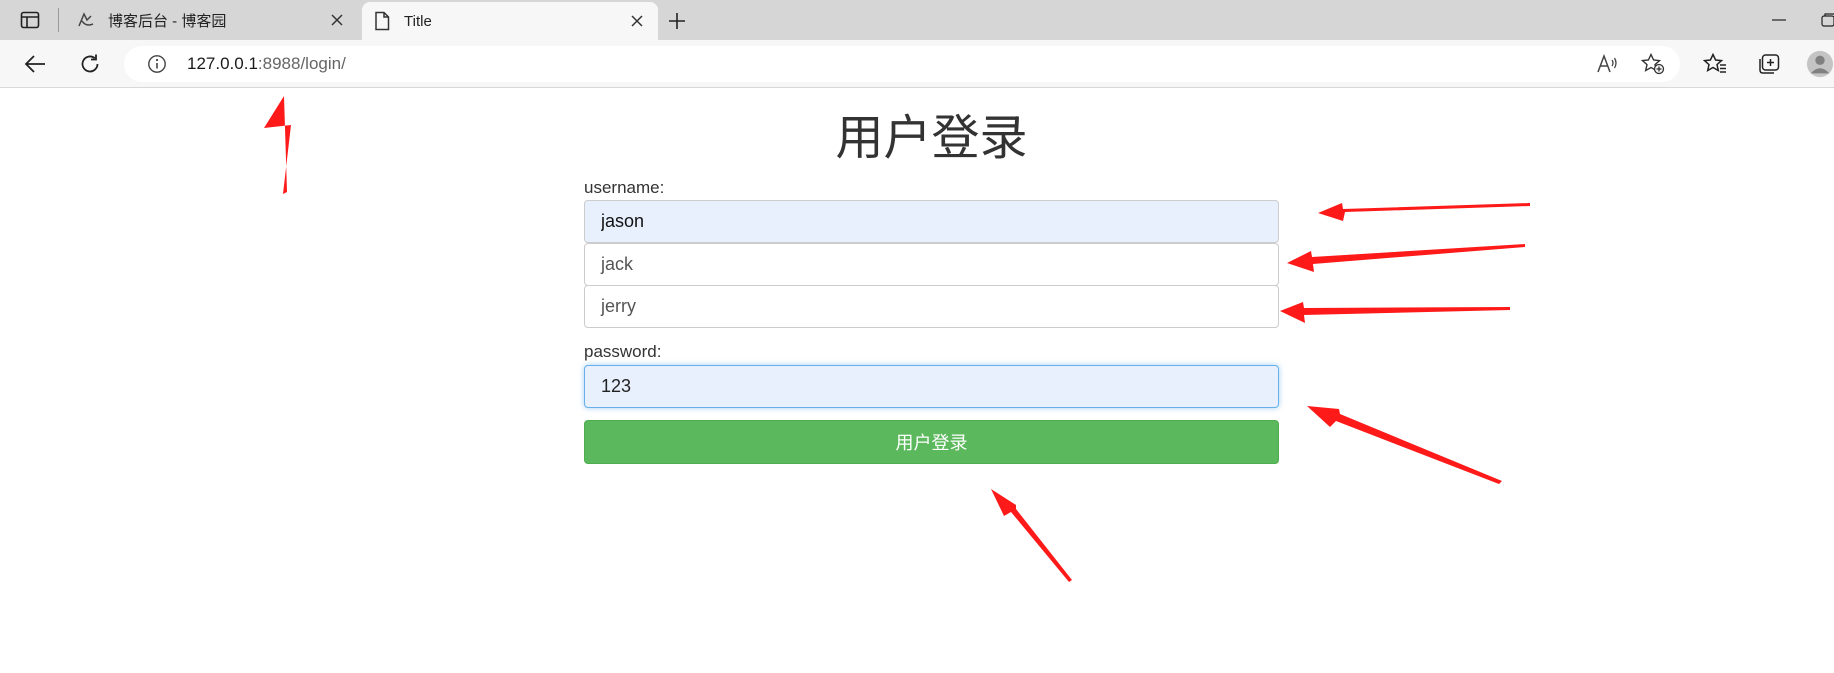  I want to click on page-title: 用户登录, so click(931, 138).